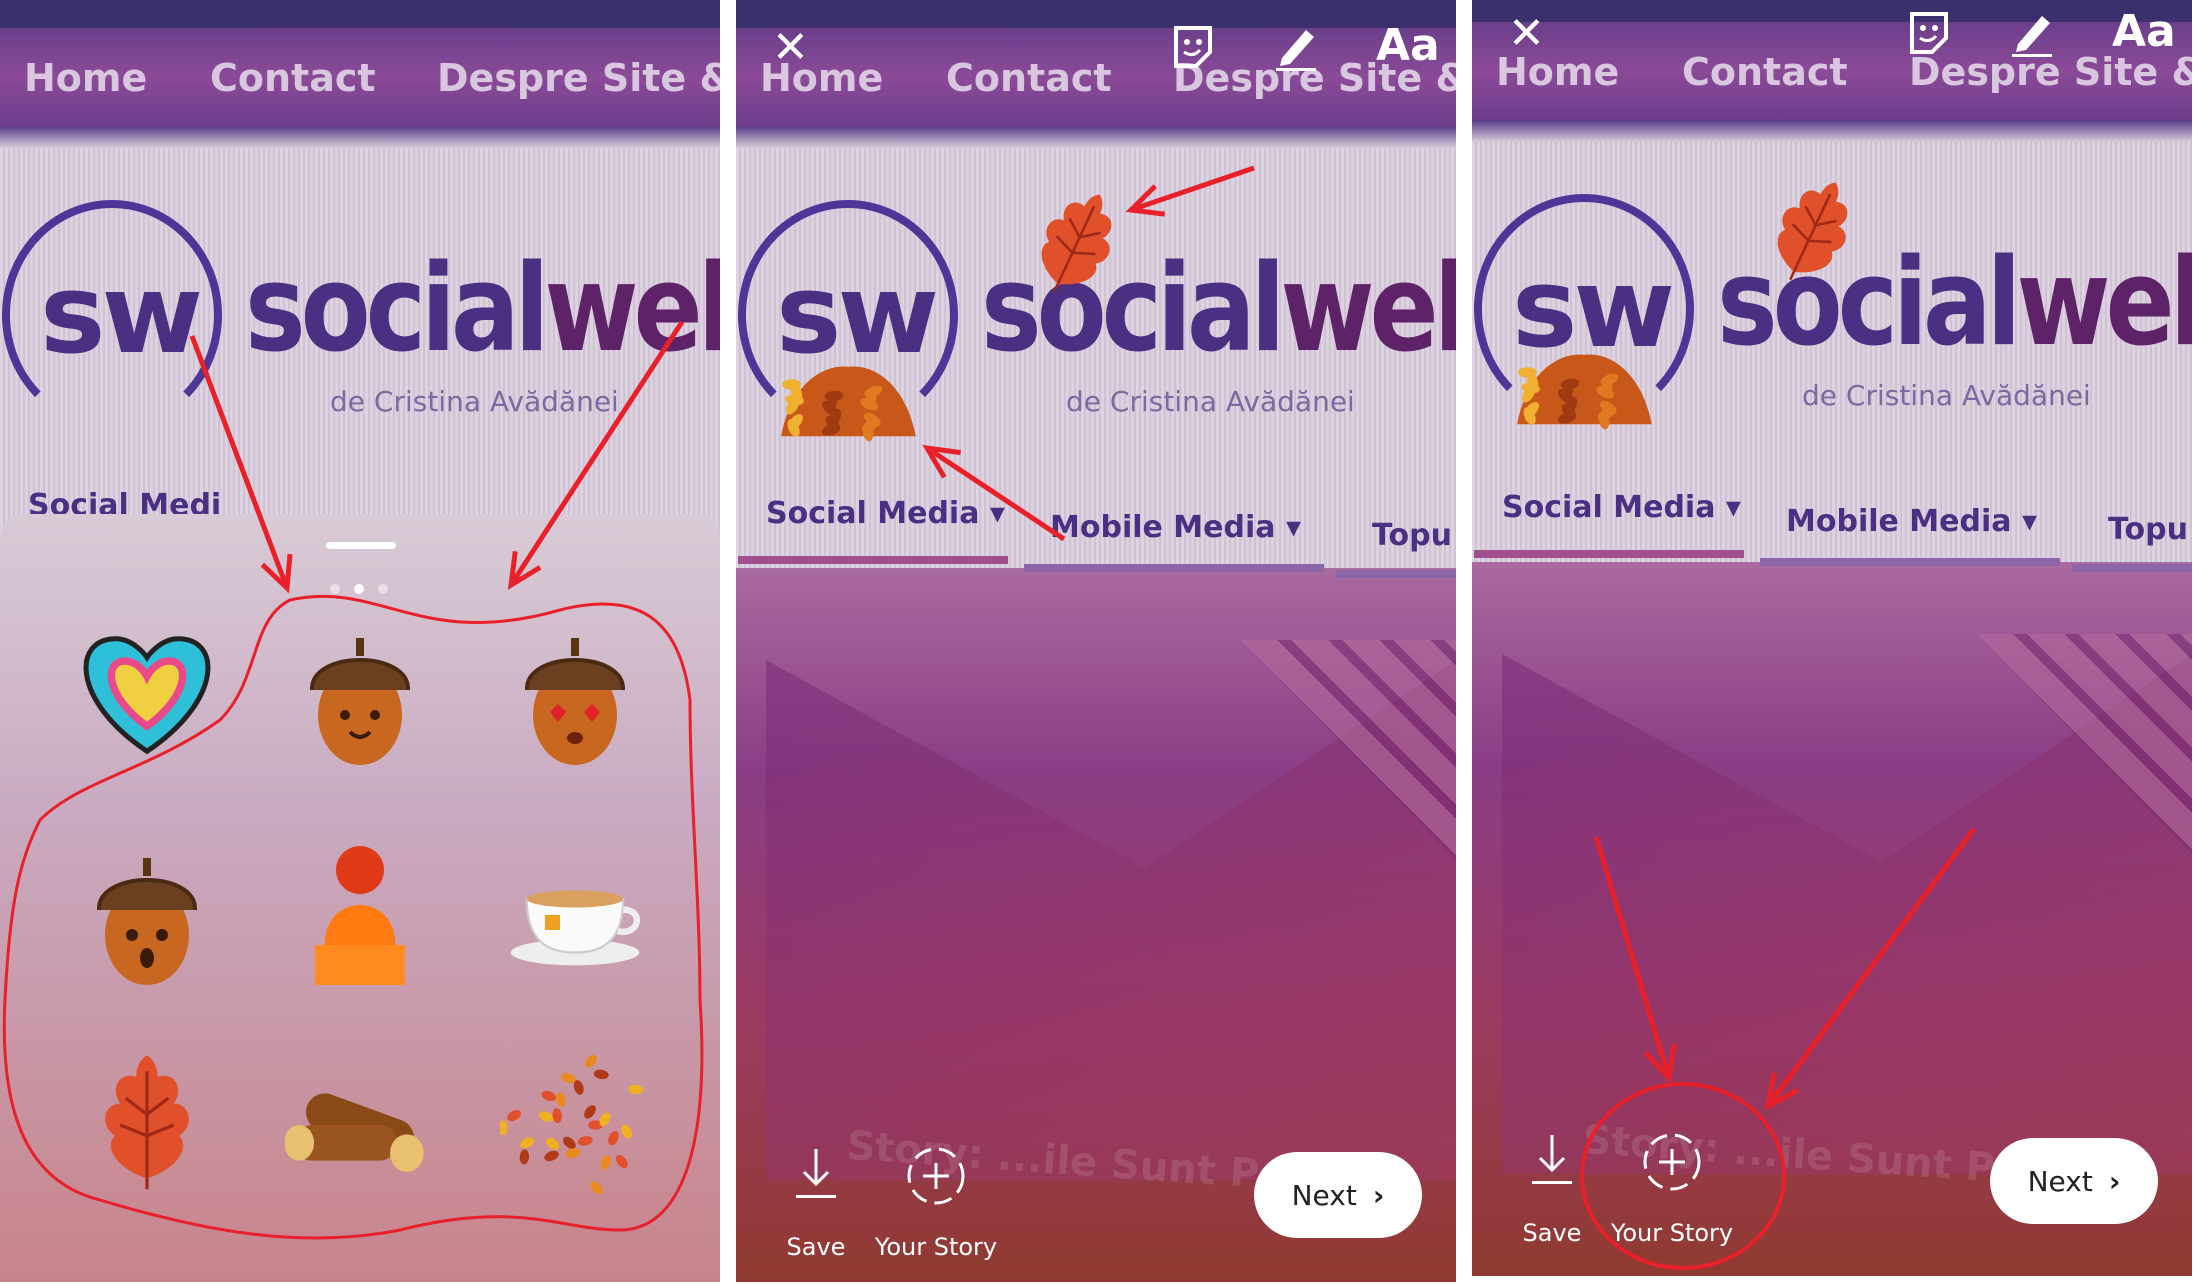 The height and width of the screenshot is (1284, 2196). What do you see at coordinates (1683, 1176) in the screenshot?
I see `annotation-circle` at bounding box center [1683, 1176].